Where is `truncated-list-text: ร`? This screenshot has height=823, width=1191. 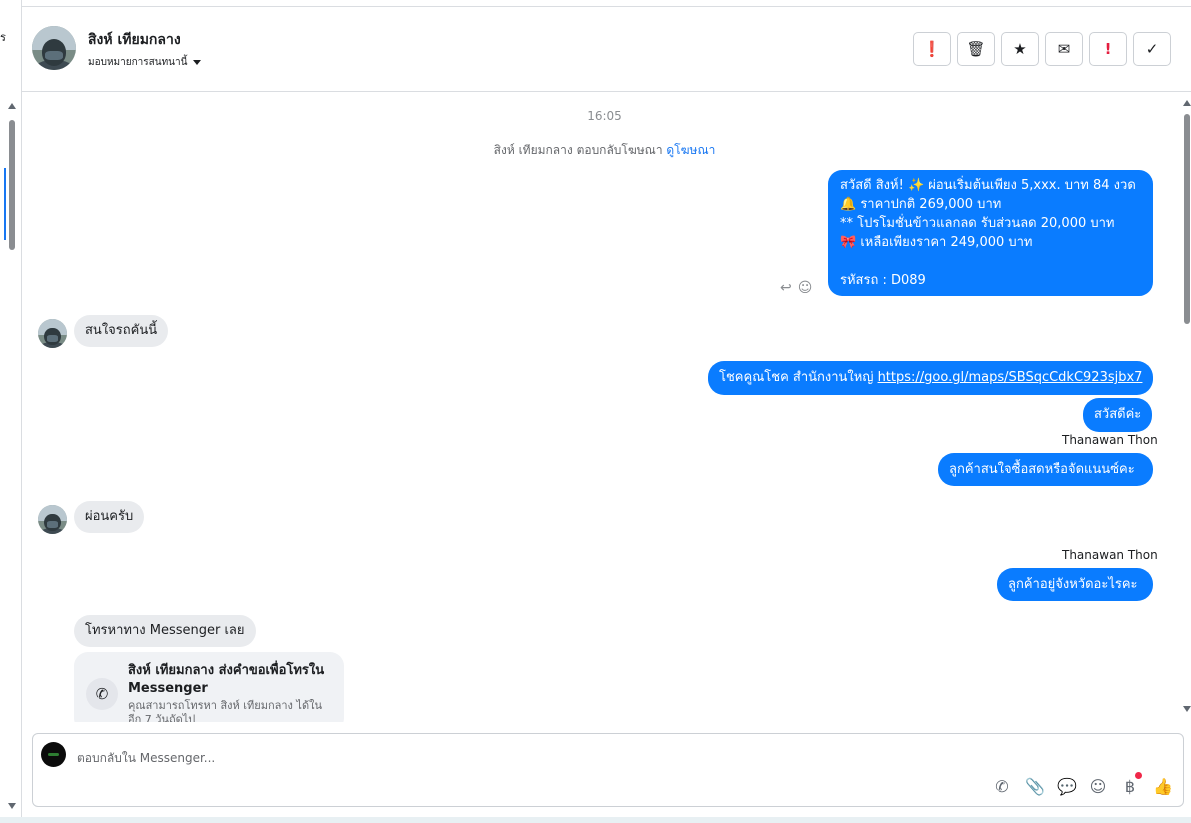 truncated-list-text: ร is located at coordinates (3, 37).